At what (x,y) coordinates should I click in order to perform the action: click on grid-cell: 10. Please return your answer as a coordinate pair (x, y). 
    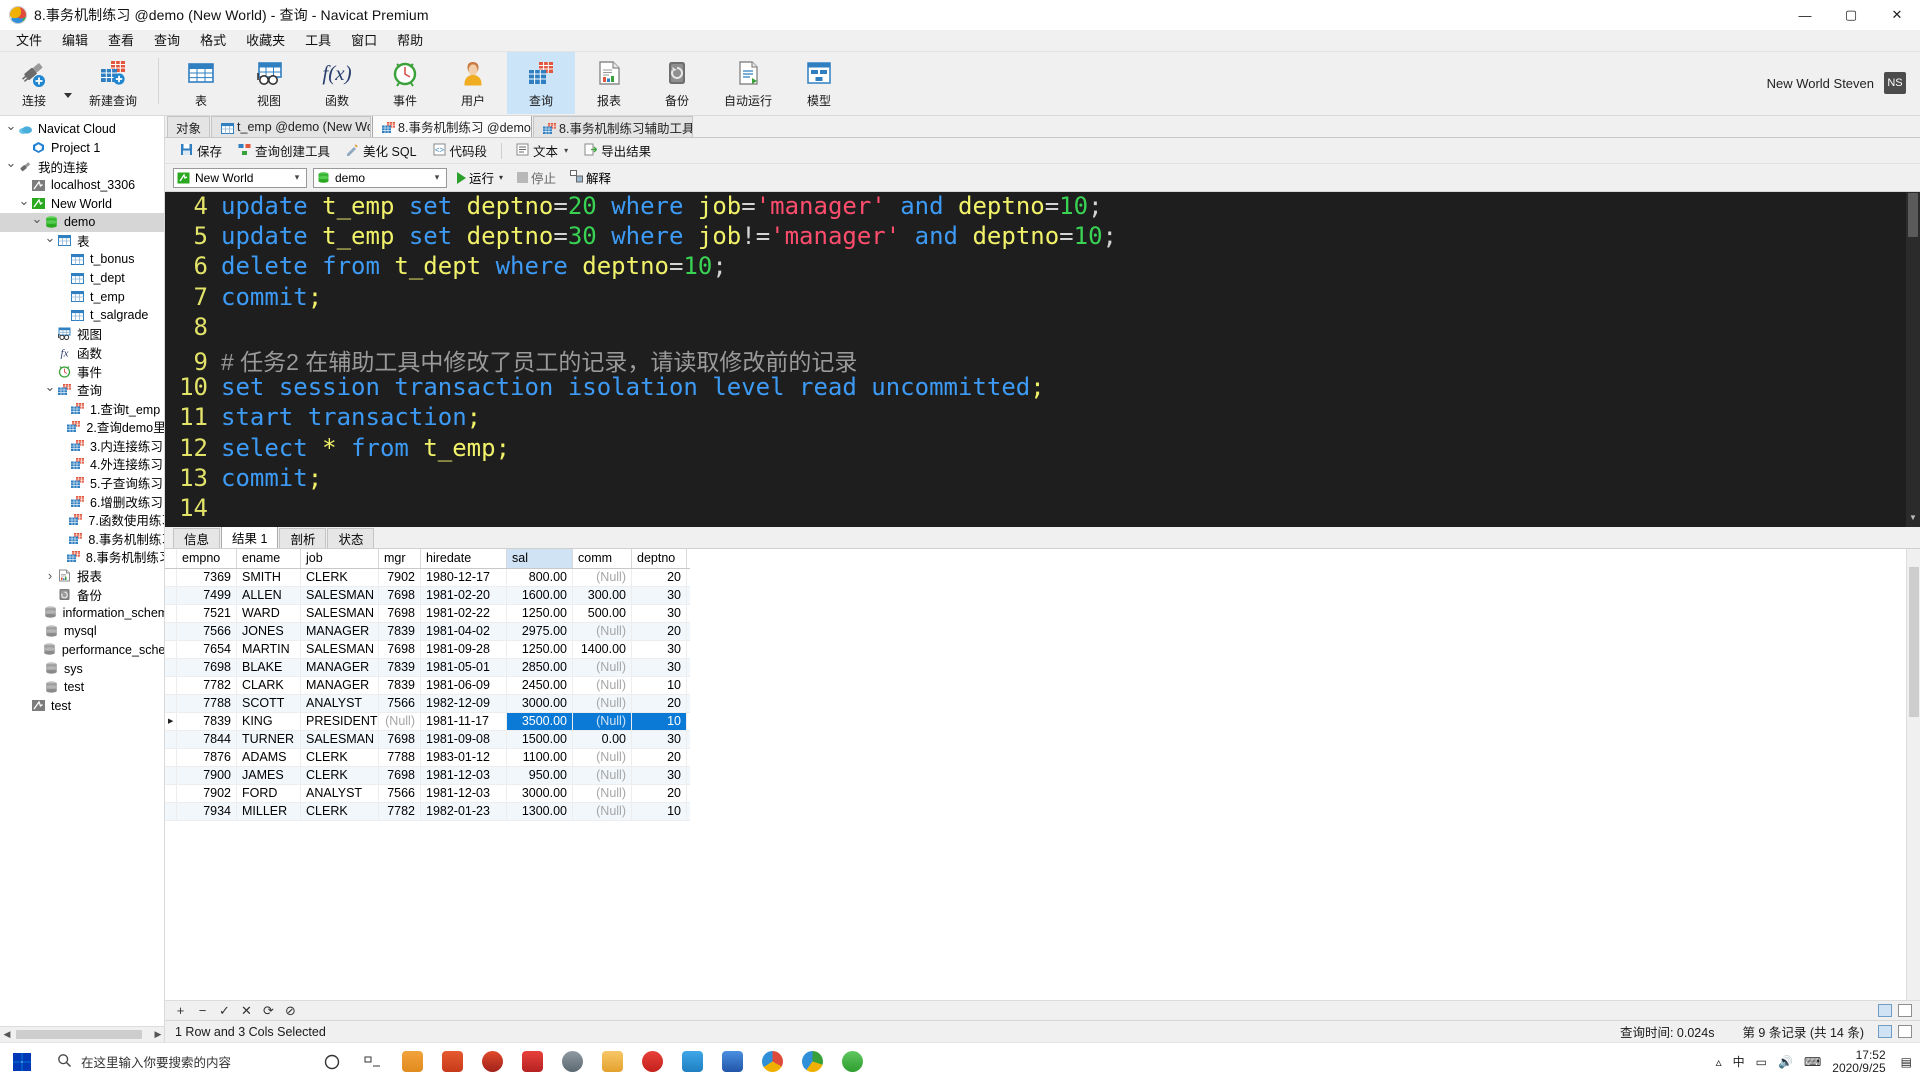
    Looking at the image, I should click on (659, 685).